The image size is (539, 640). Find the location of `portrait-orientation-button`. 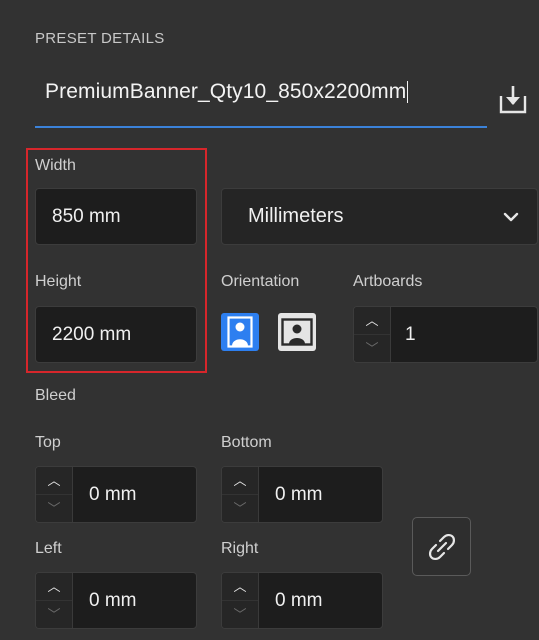

portrait-orientation-button is located at coordinates (240, 332).